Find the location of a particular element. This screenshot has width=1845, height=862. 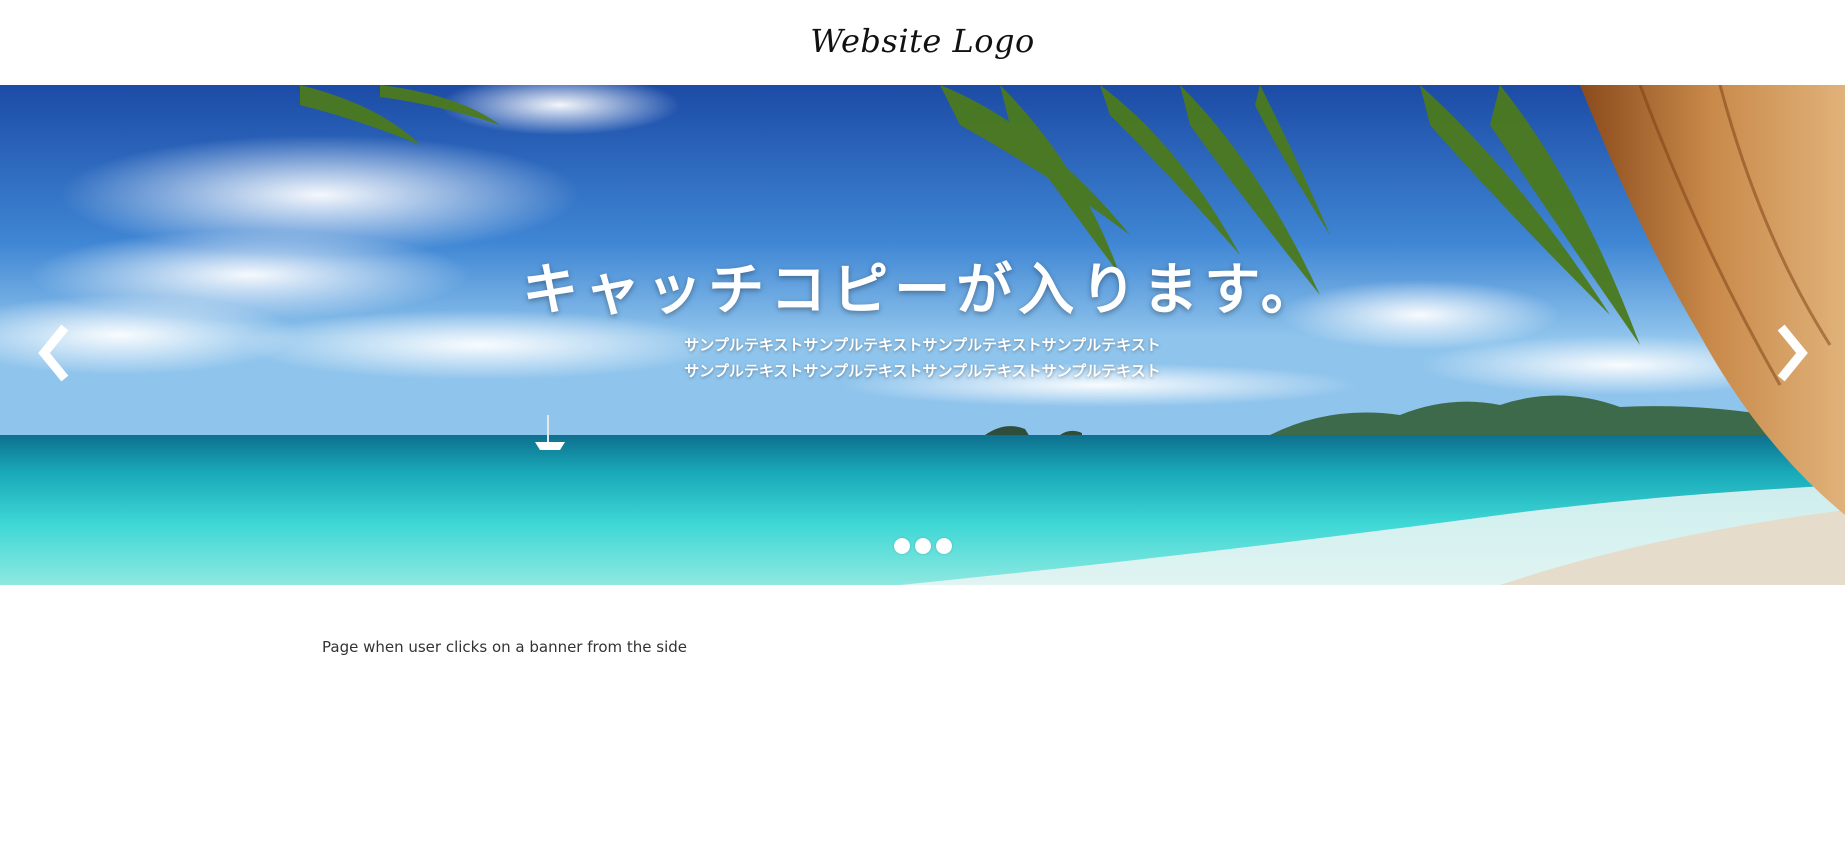

chevron-right-icon is located at coordinates (1792, 353).